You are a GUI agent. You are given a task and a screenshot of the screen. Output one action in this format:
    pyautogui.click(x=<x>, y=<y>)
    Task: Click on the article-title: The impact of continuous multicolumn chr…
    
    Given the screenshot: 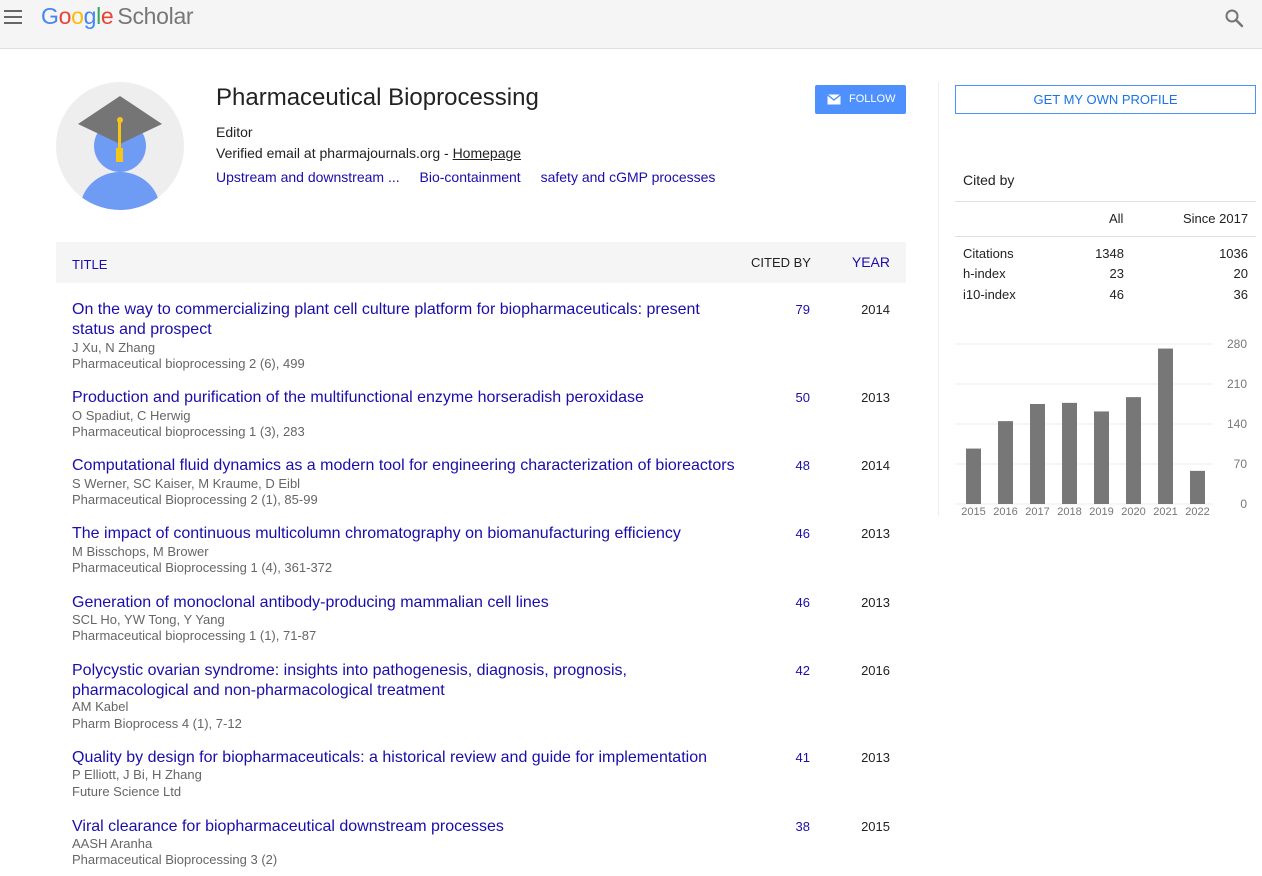 What is the action you would take?
    pyautogui.click(x=402, y=534)
    